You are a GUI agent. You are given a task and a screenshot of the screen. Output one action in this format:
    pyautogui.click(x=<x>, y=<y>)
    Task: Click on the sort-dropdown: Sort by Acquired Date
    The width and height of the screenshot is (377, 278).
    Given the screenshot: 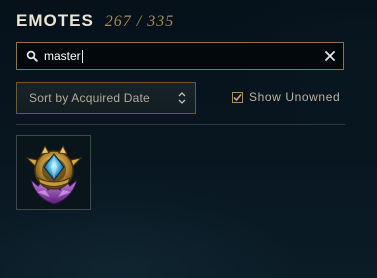 What is the action you would take?
    pyautogui.click(x=106, y=98)
    